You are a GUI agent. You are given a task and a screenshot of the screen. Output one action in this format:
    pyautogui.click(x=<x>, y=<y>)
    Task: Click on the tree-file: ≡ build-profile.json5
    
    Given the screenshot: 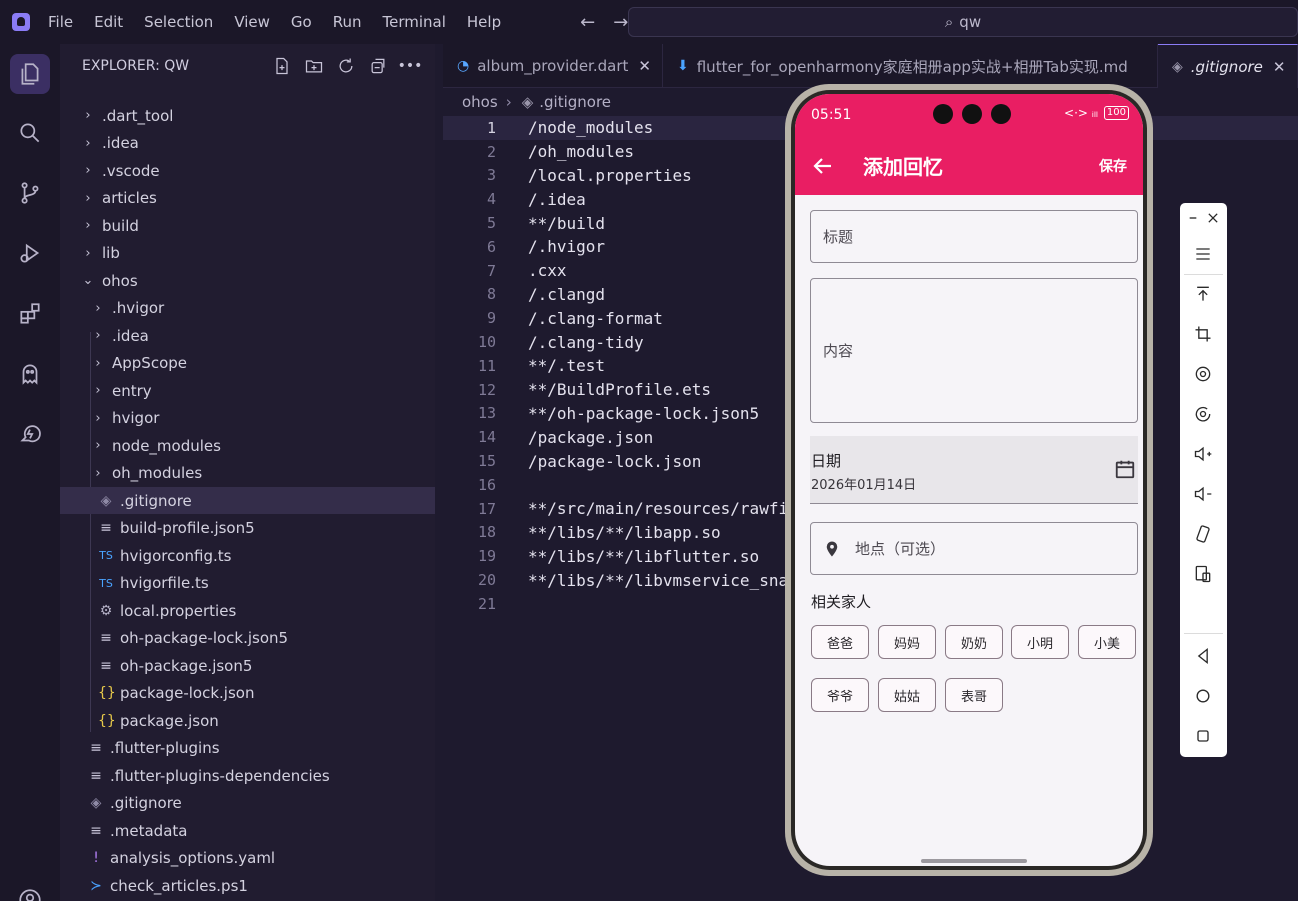 What is the action you would take?
    pyautogui.click(x=247, y=528)
    